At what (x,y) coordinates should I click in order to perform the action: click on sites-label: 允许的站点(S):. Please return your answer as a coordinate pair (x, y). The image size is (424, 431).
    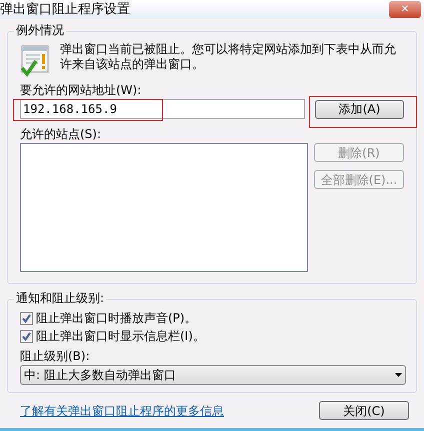
    Looking at the image, I should click on (61, 134).